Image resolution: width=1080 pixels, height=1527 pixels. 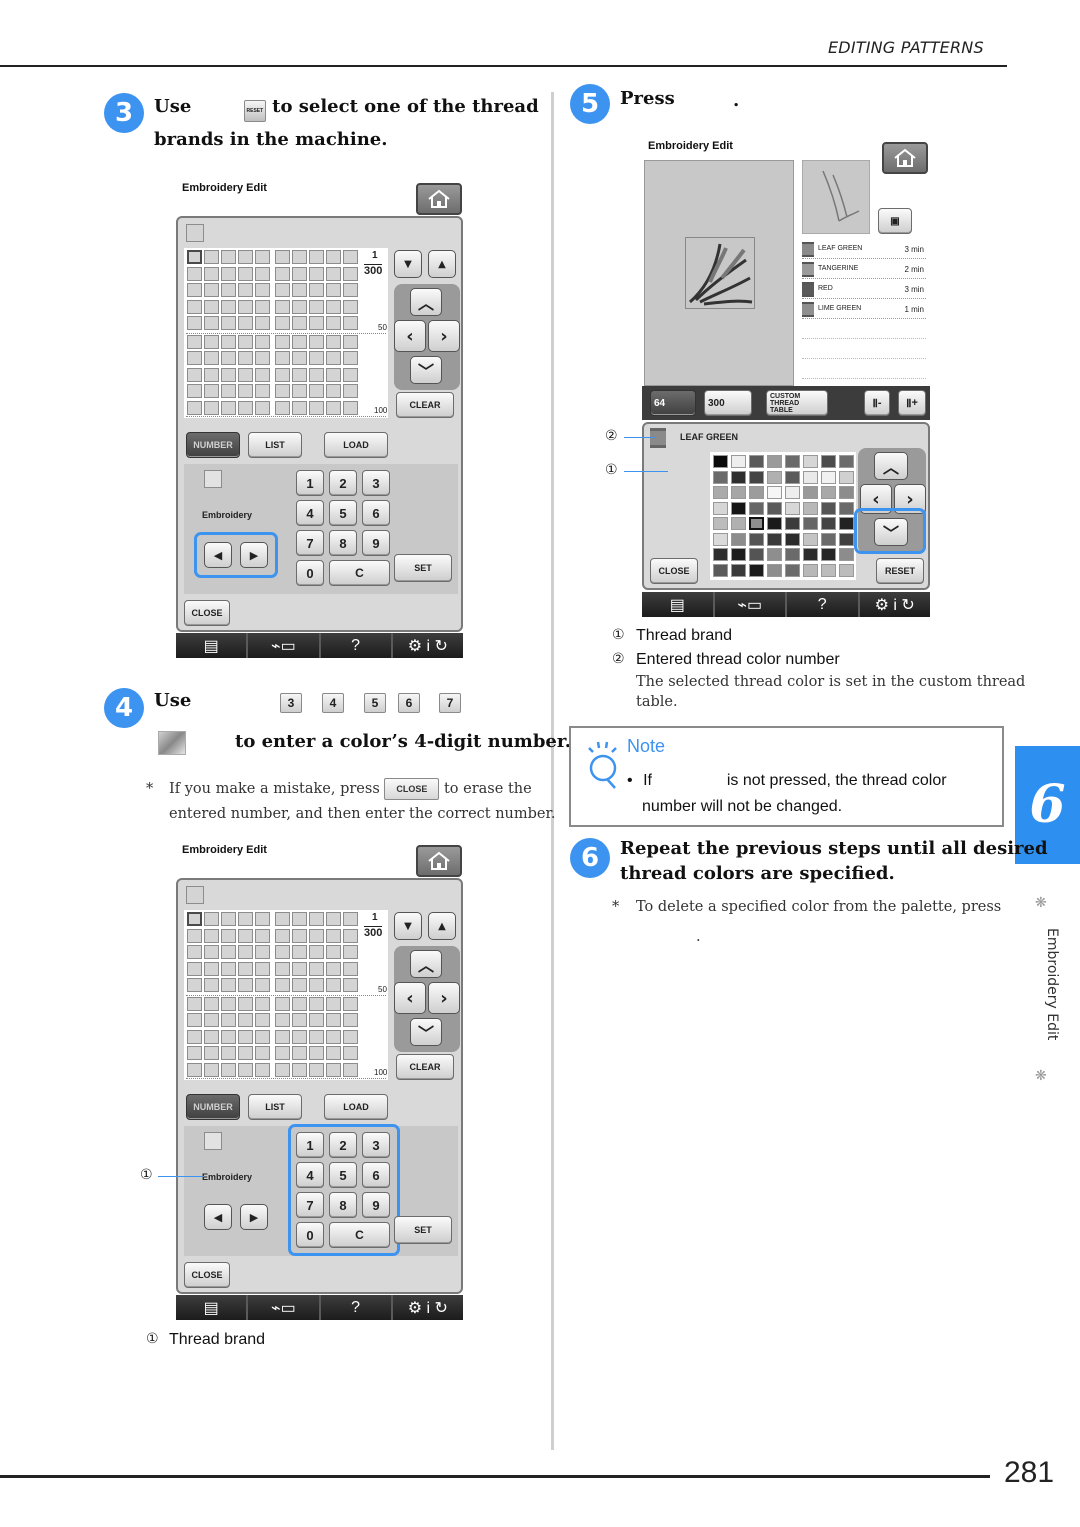 What do you see at coordinates (728, 403) in the screenshot?
I see `palette-300-button: 300` at bounding box center [728, 403].